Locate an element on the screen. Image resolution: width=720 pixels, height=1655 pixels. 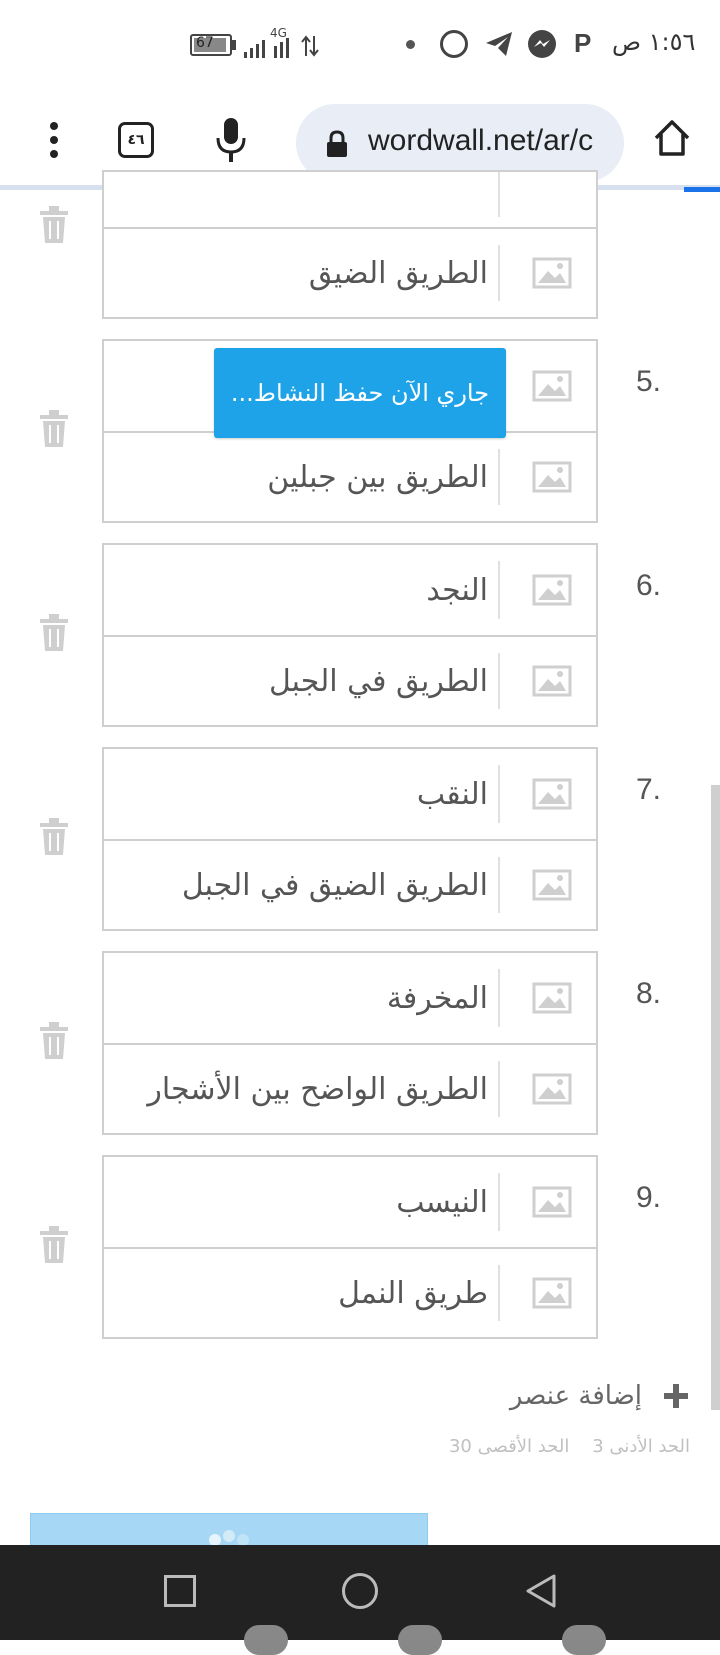
whatsapp-icon is located at coordinates (454, 44).